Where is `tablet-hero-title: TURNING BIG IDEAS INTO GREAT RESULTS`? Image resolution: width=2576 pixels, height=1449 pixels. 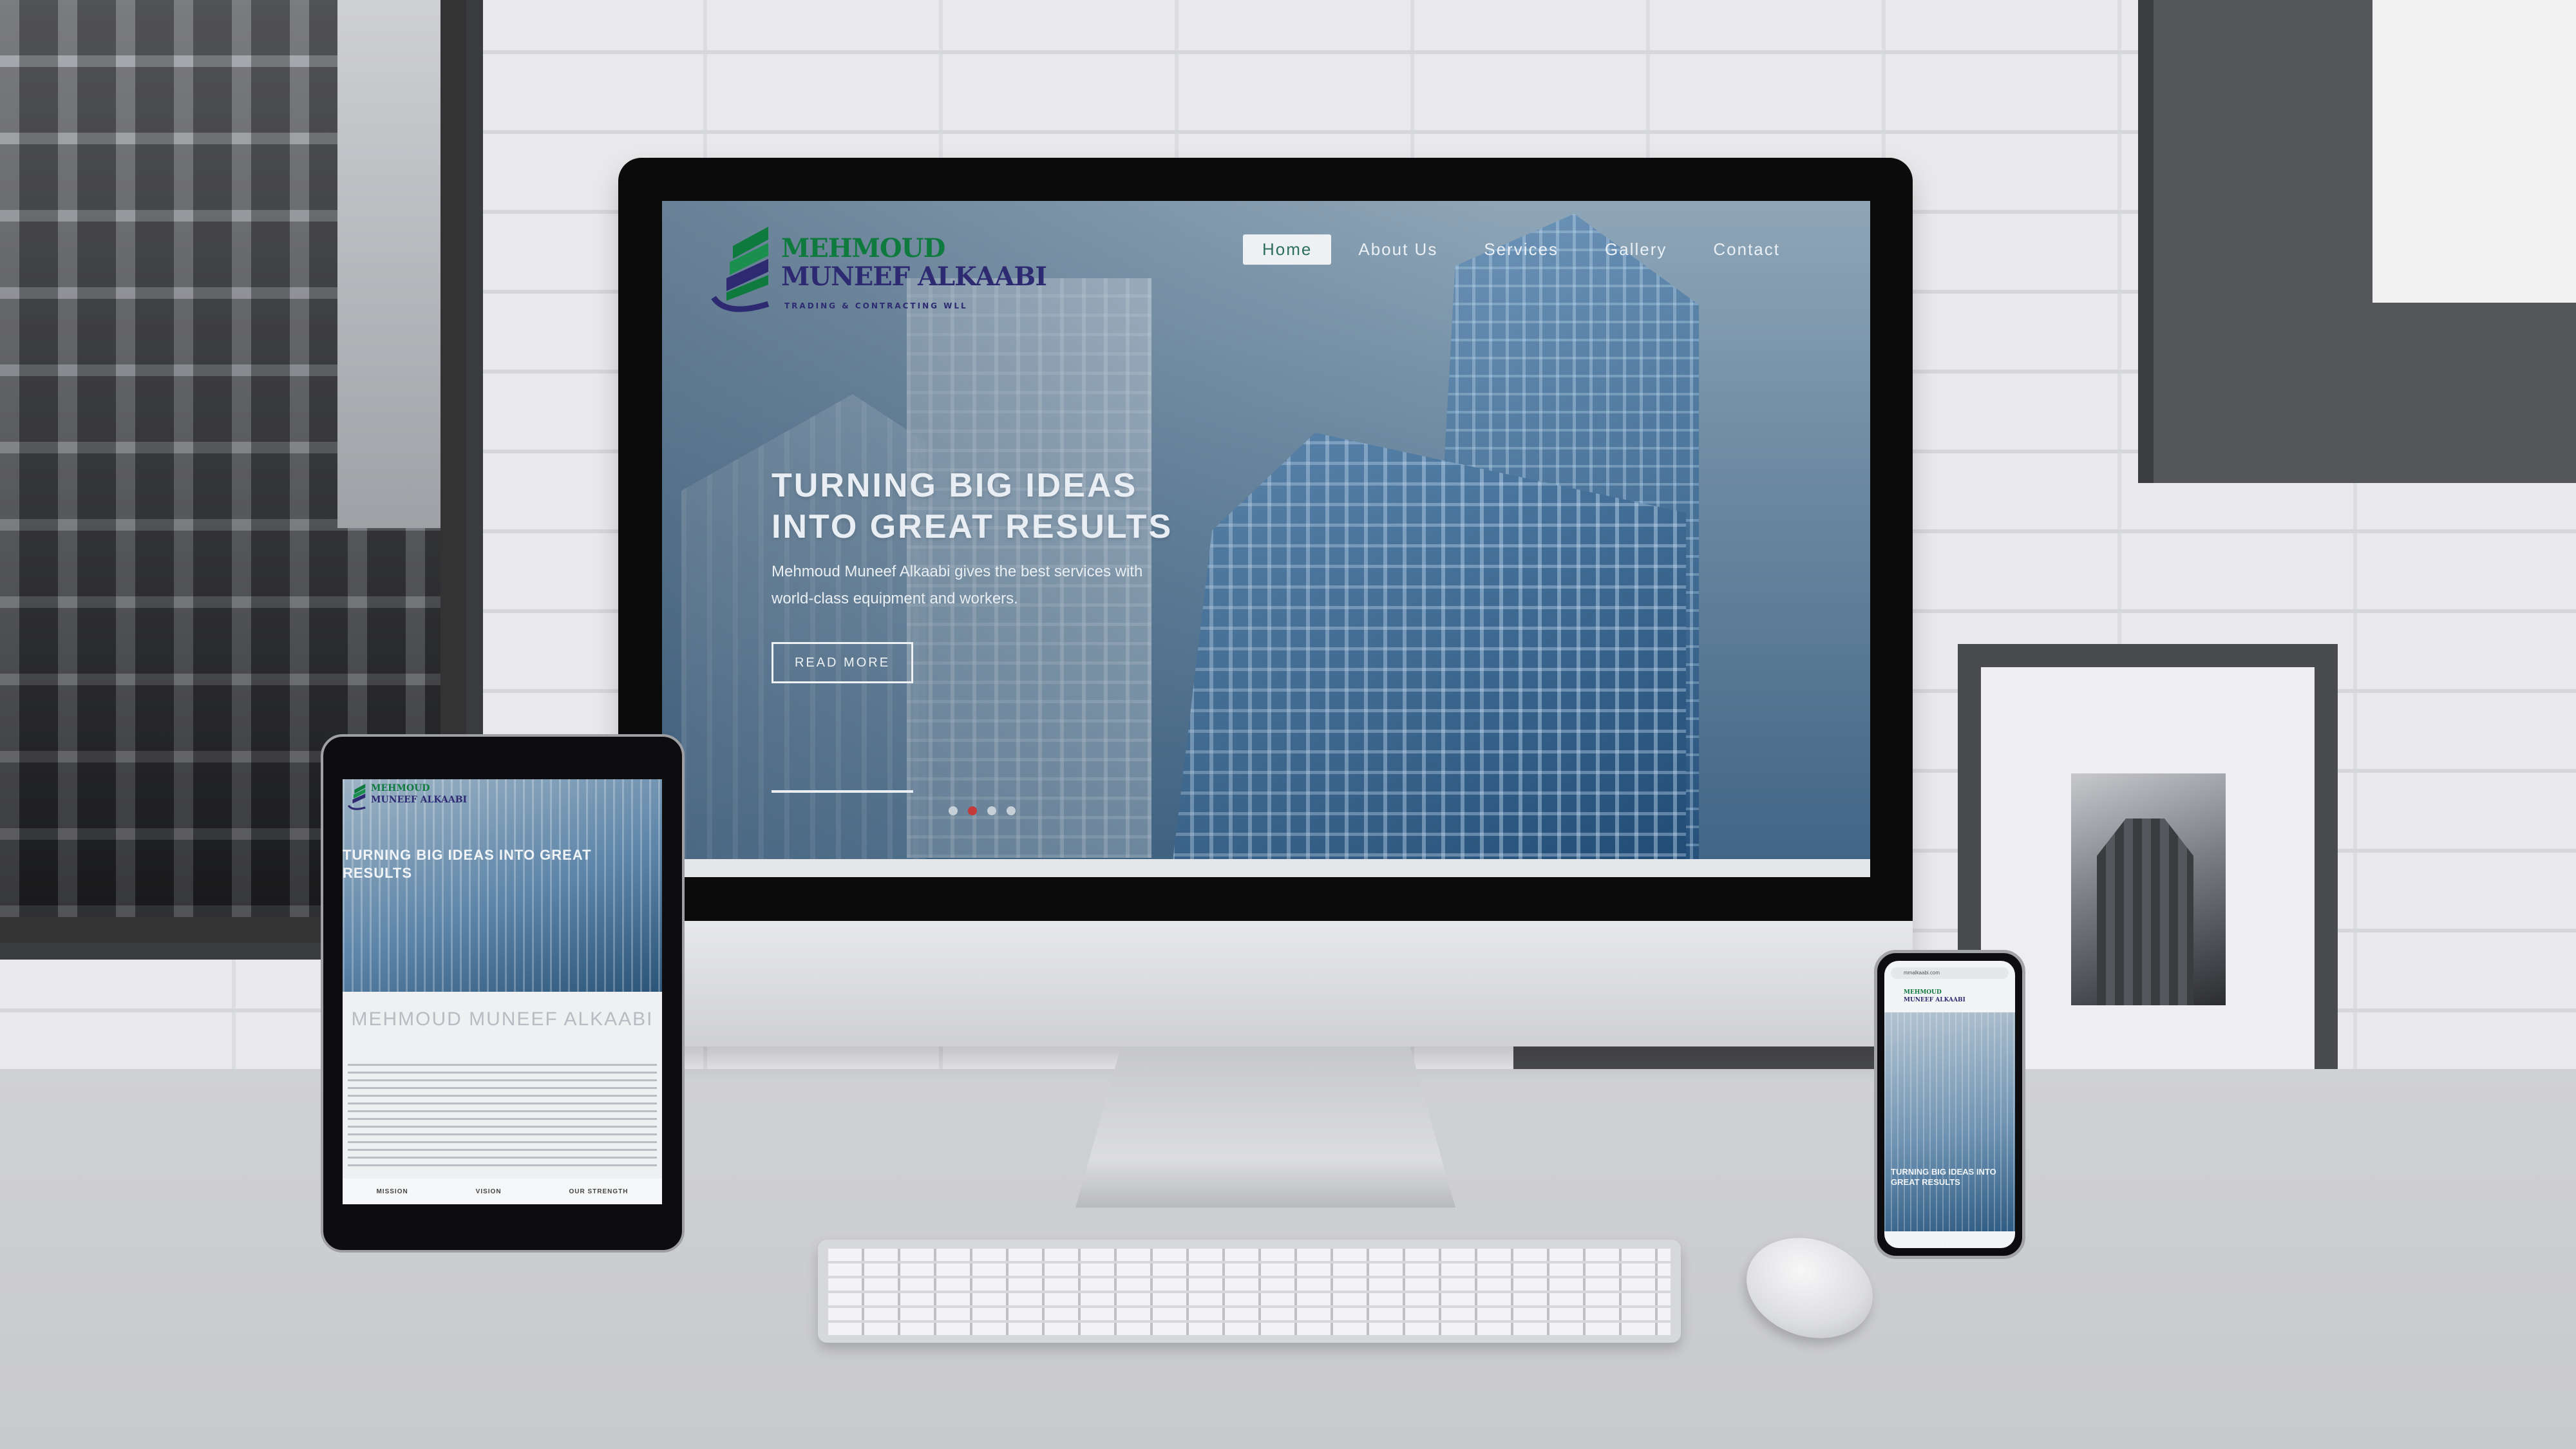 tablet-hero-title: TURNING BIG IDEAS INTO GREAT RESULTS is located at coordinates (467, 864).